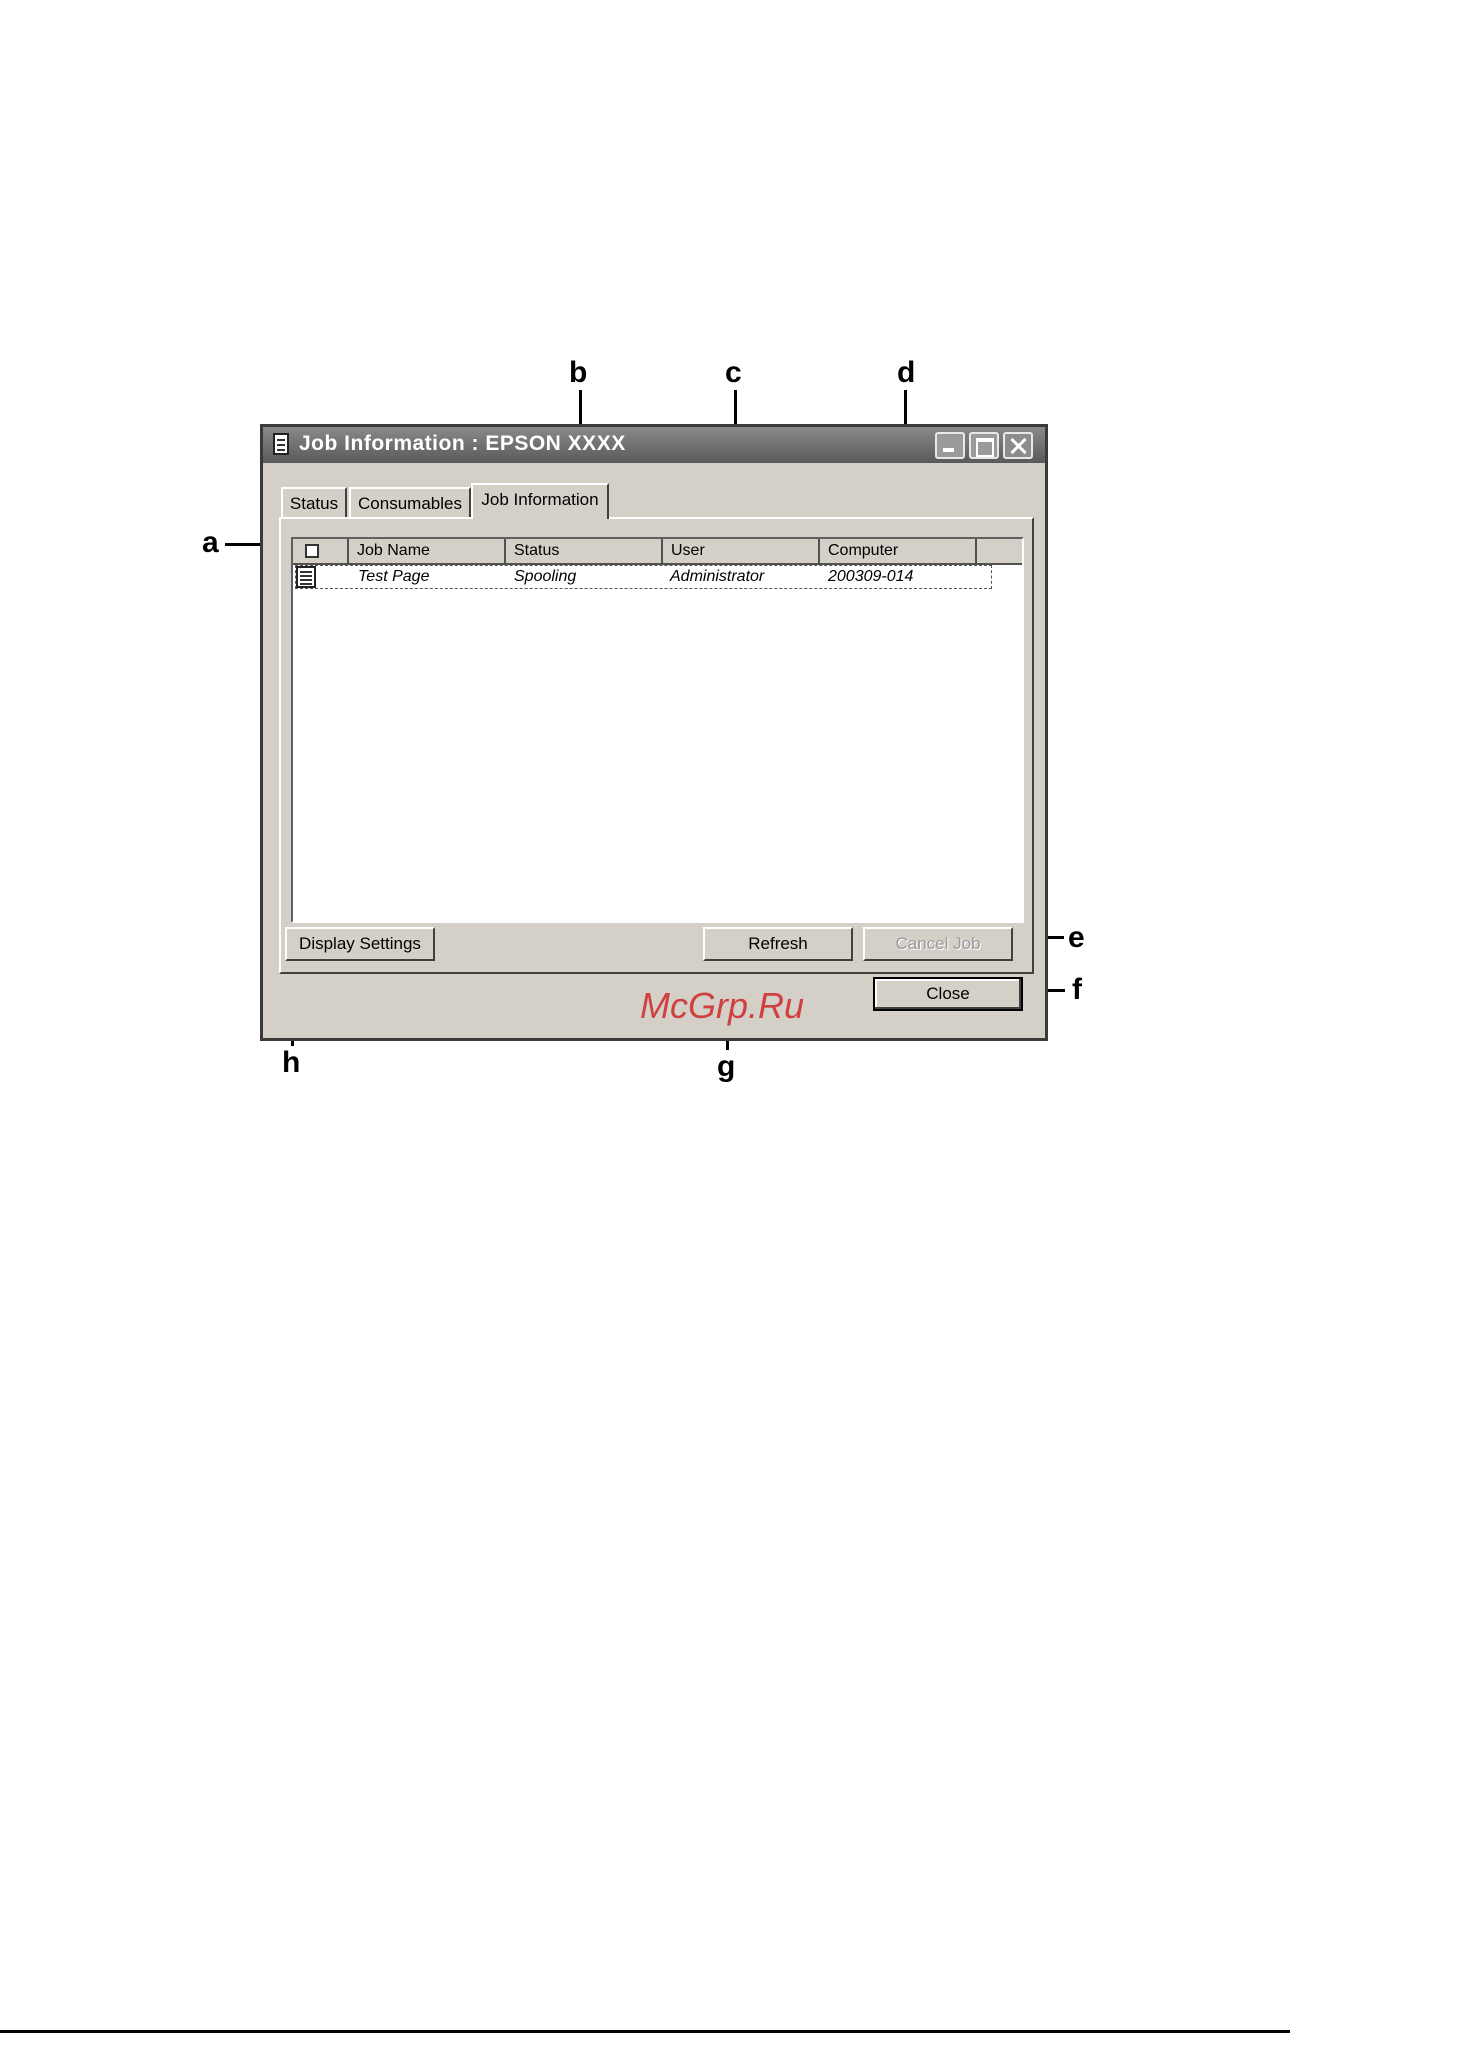  Describe the element at coordinates (741, 552) in the screenshot. I see `column-header-user: User` at that location.